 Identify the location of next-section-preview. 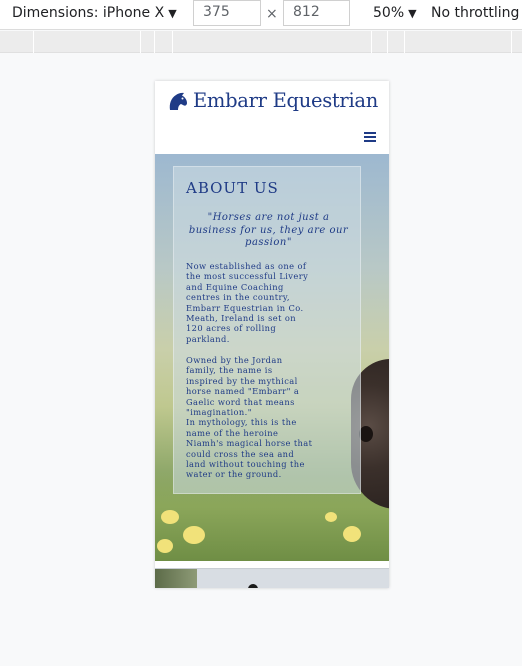
(272, 578).